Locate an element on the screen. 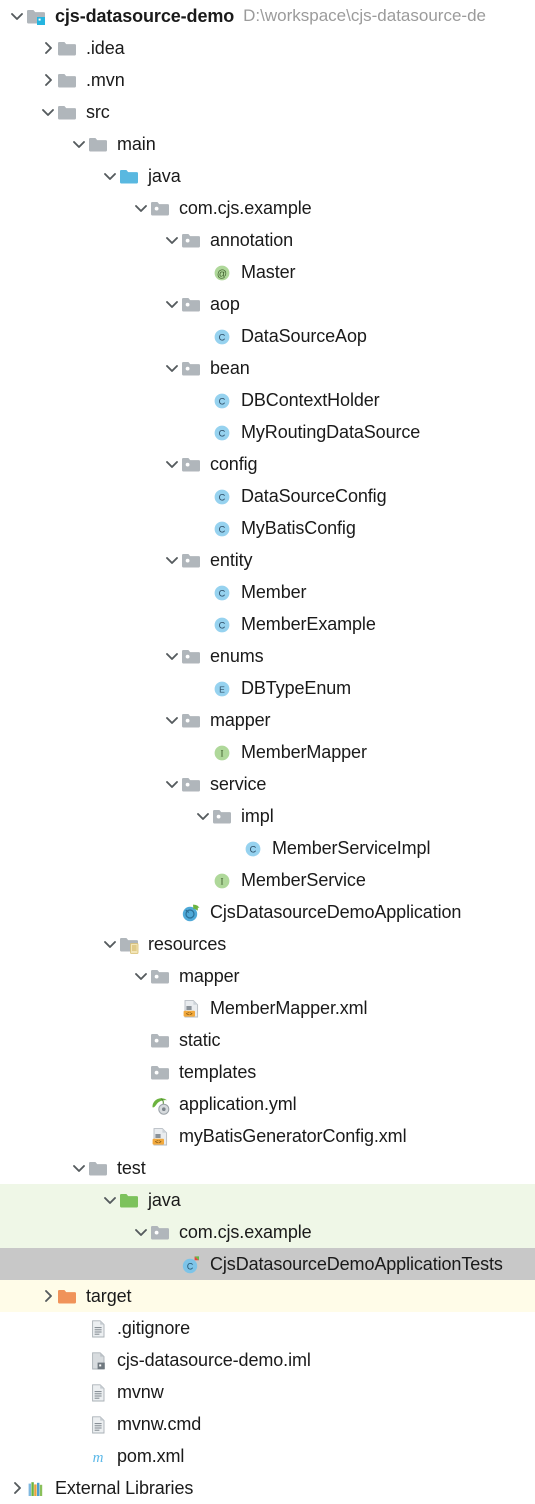  tree-row: bean is located at coordinates (267, 368).